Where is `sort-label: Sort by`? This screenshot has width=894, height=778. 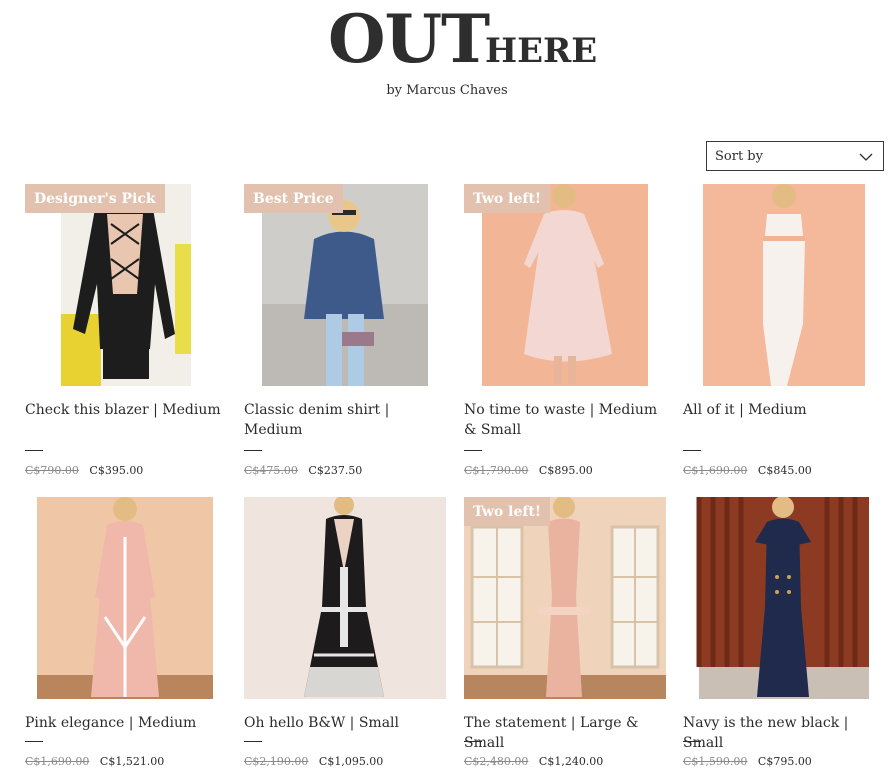
sort-label: Sort by is located at coordinates (739, 156).